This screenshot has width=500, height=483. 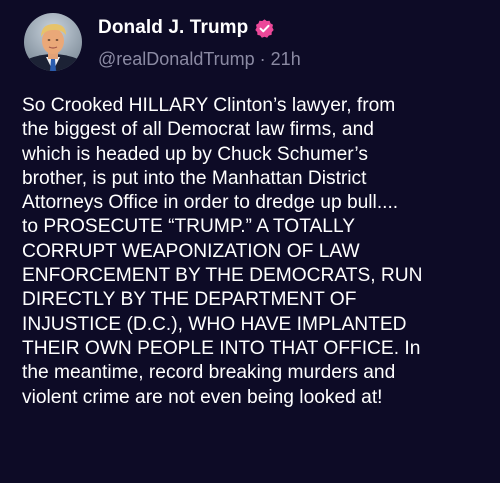 I want to click on handle: @realDonaldTrump, so click(x=176, y=59).